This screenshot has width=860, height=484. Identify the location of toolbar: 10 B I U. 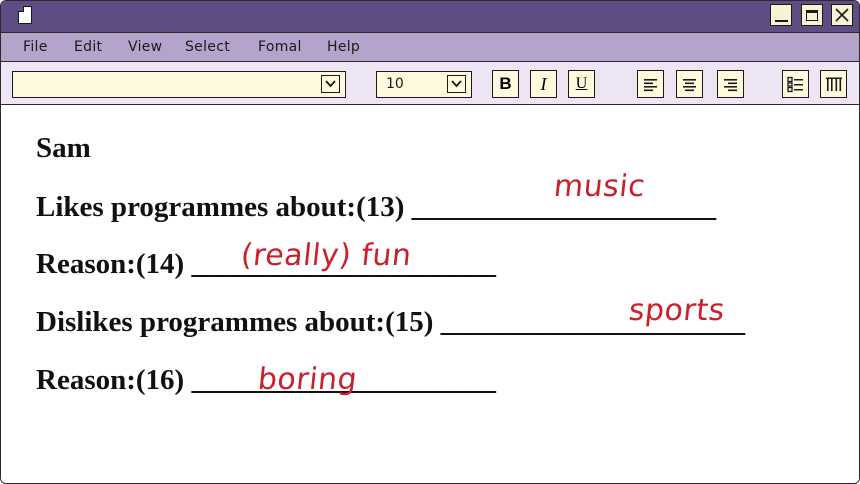
(430, 83).